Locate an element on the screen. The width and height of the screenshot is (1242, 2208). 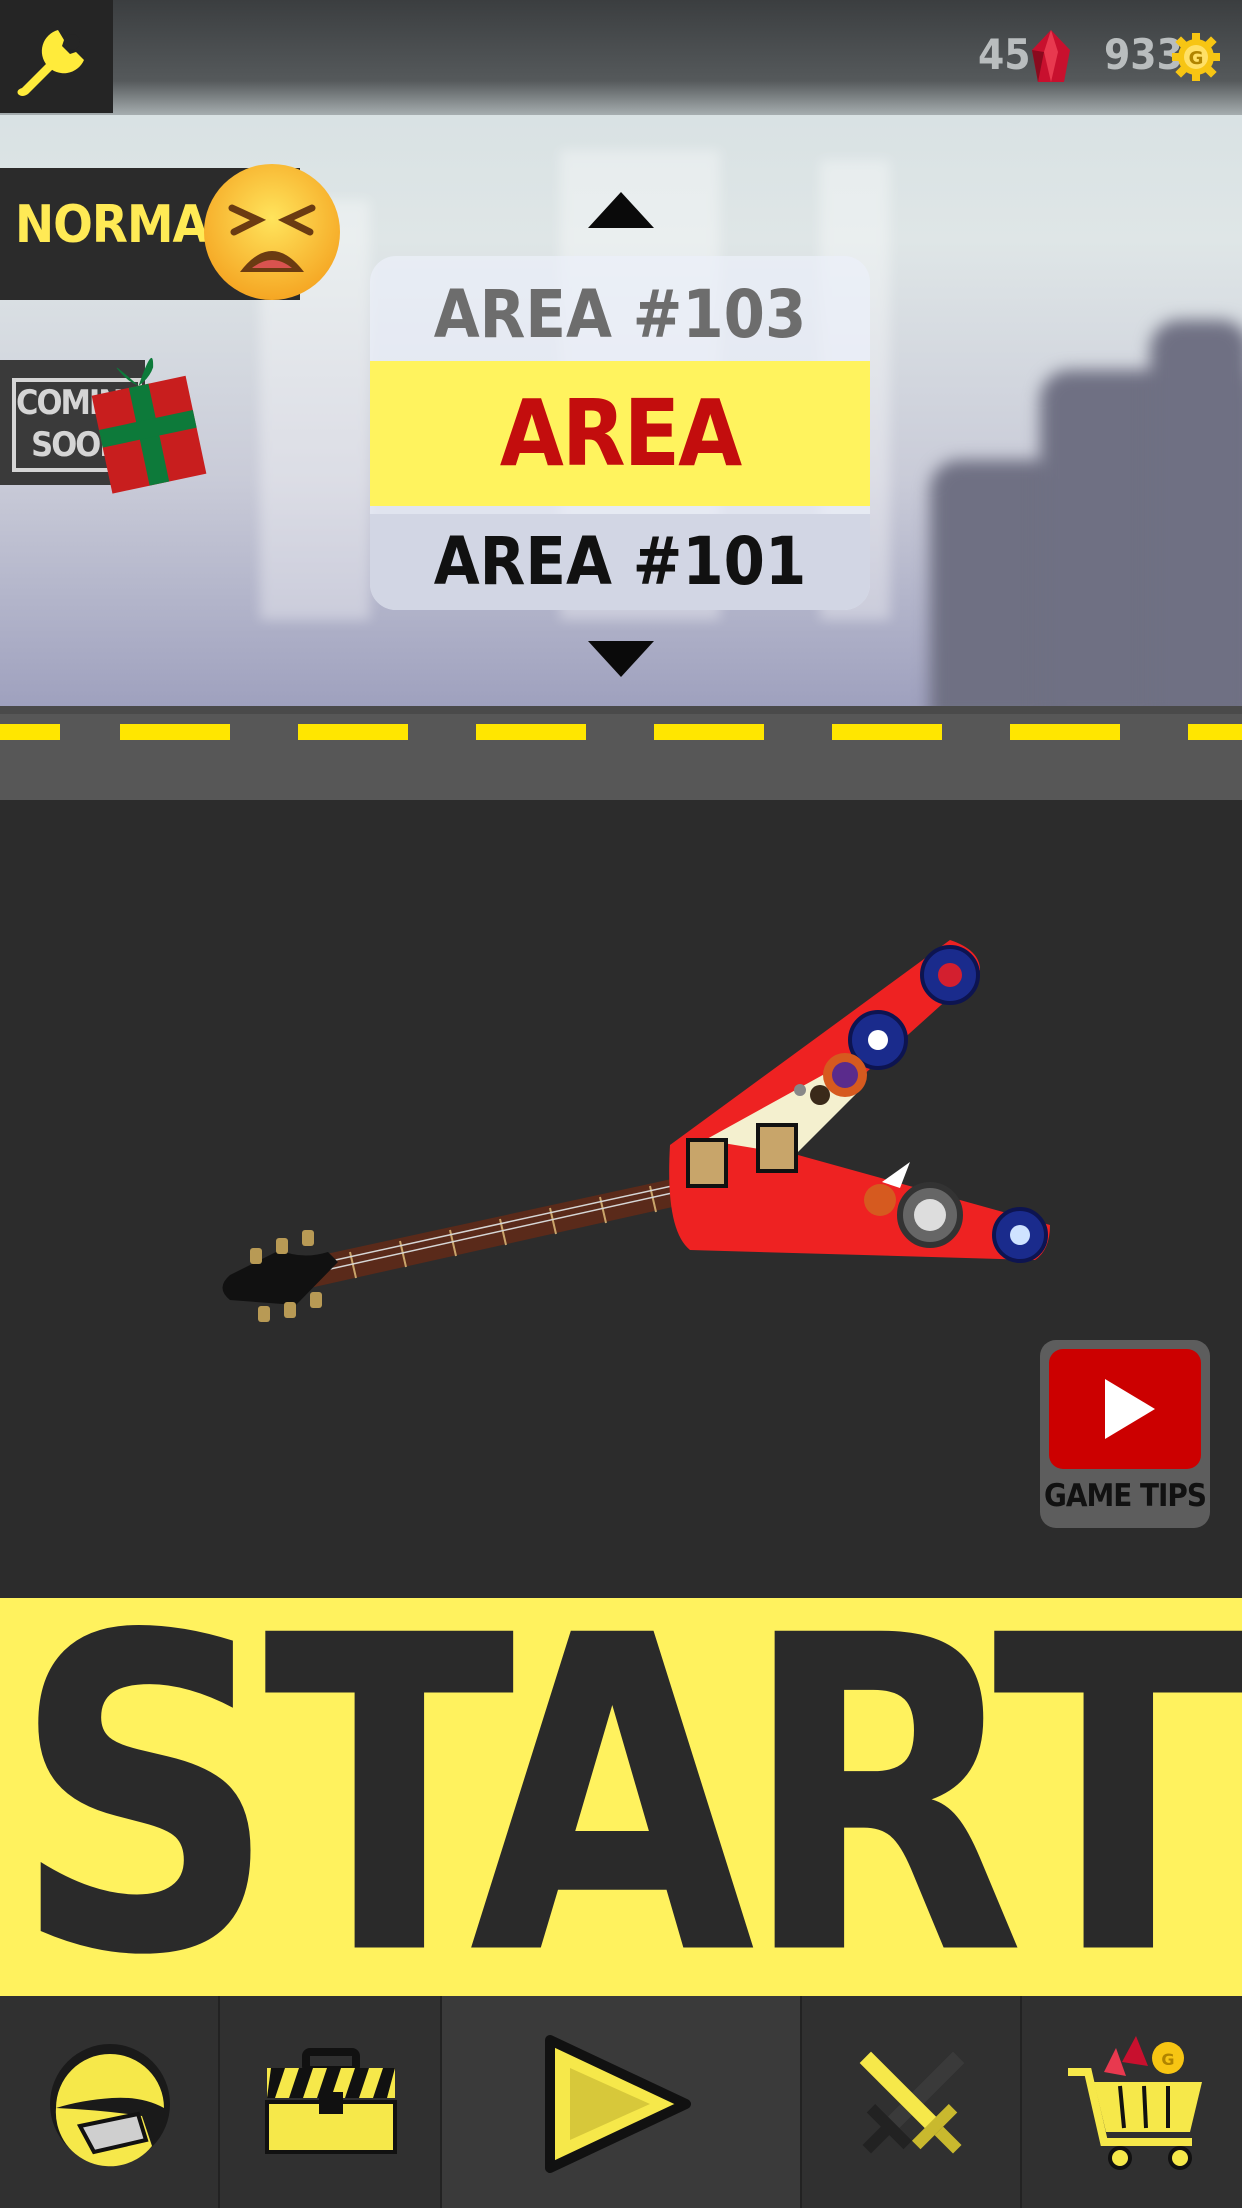
nav-toolbox is located at coordinates (331, 2102).